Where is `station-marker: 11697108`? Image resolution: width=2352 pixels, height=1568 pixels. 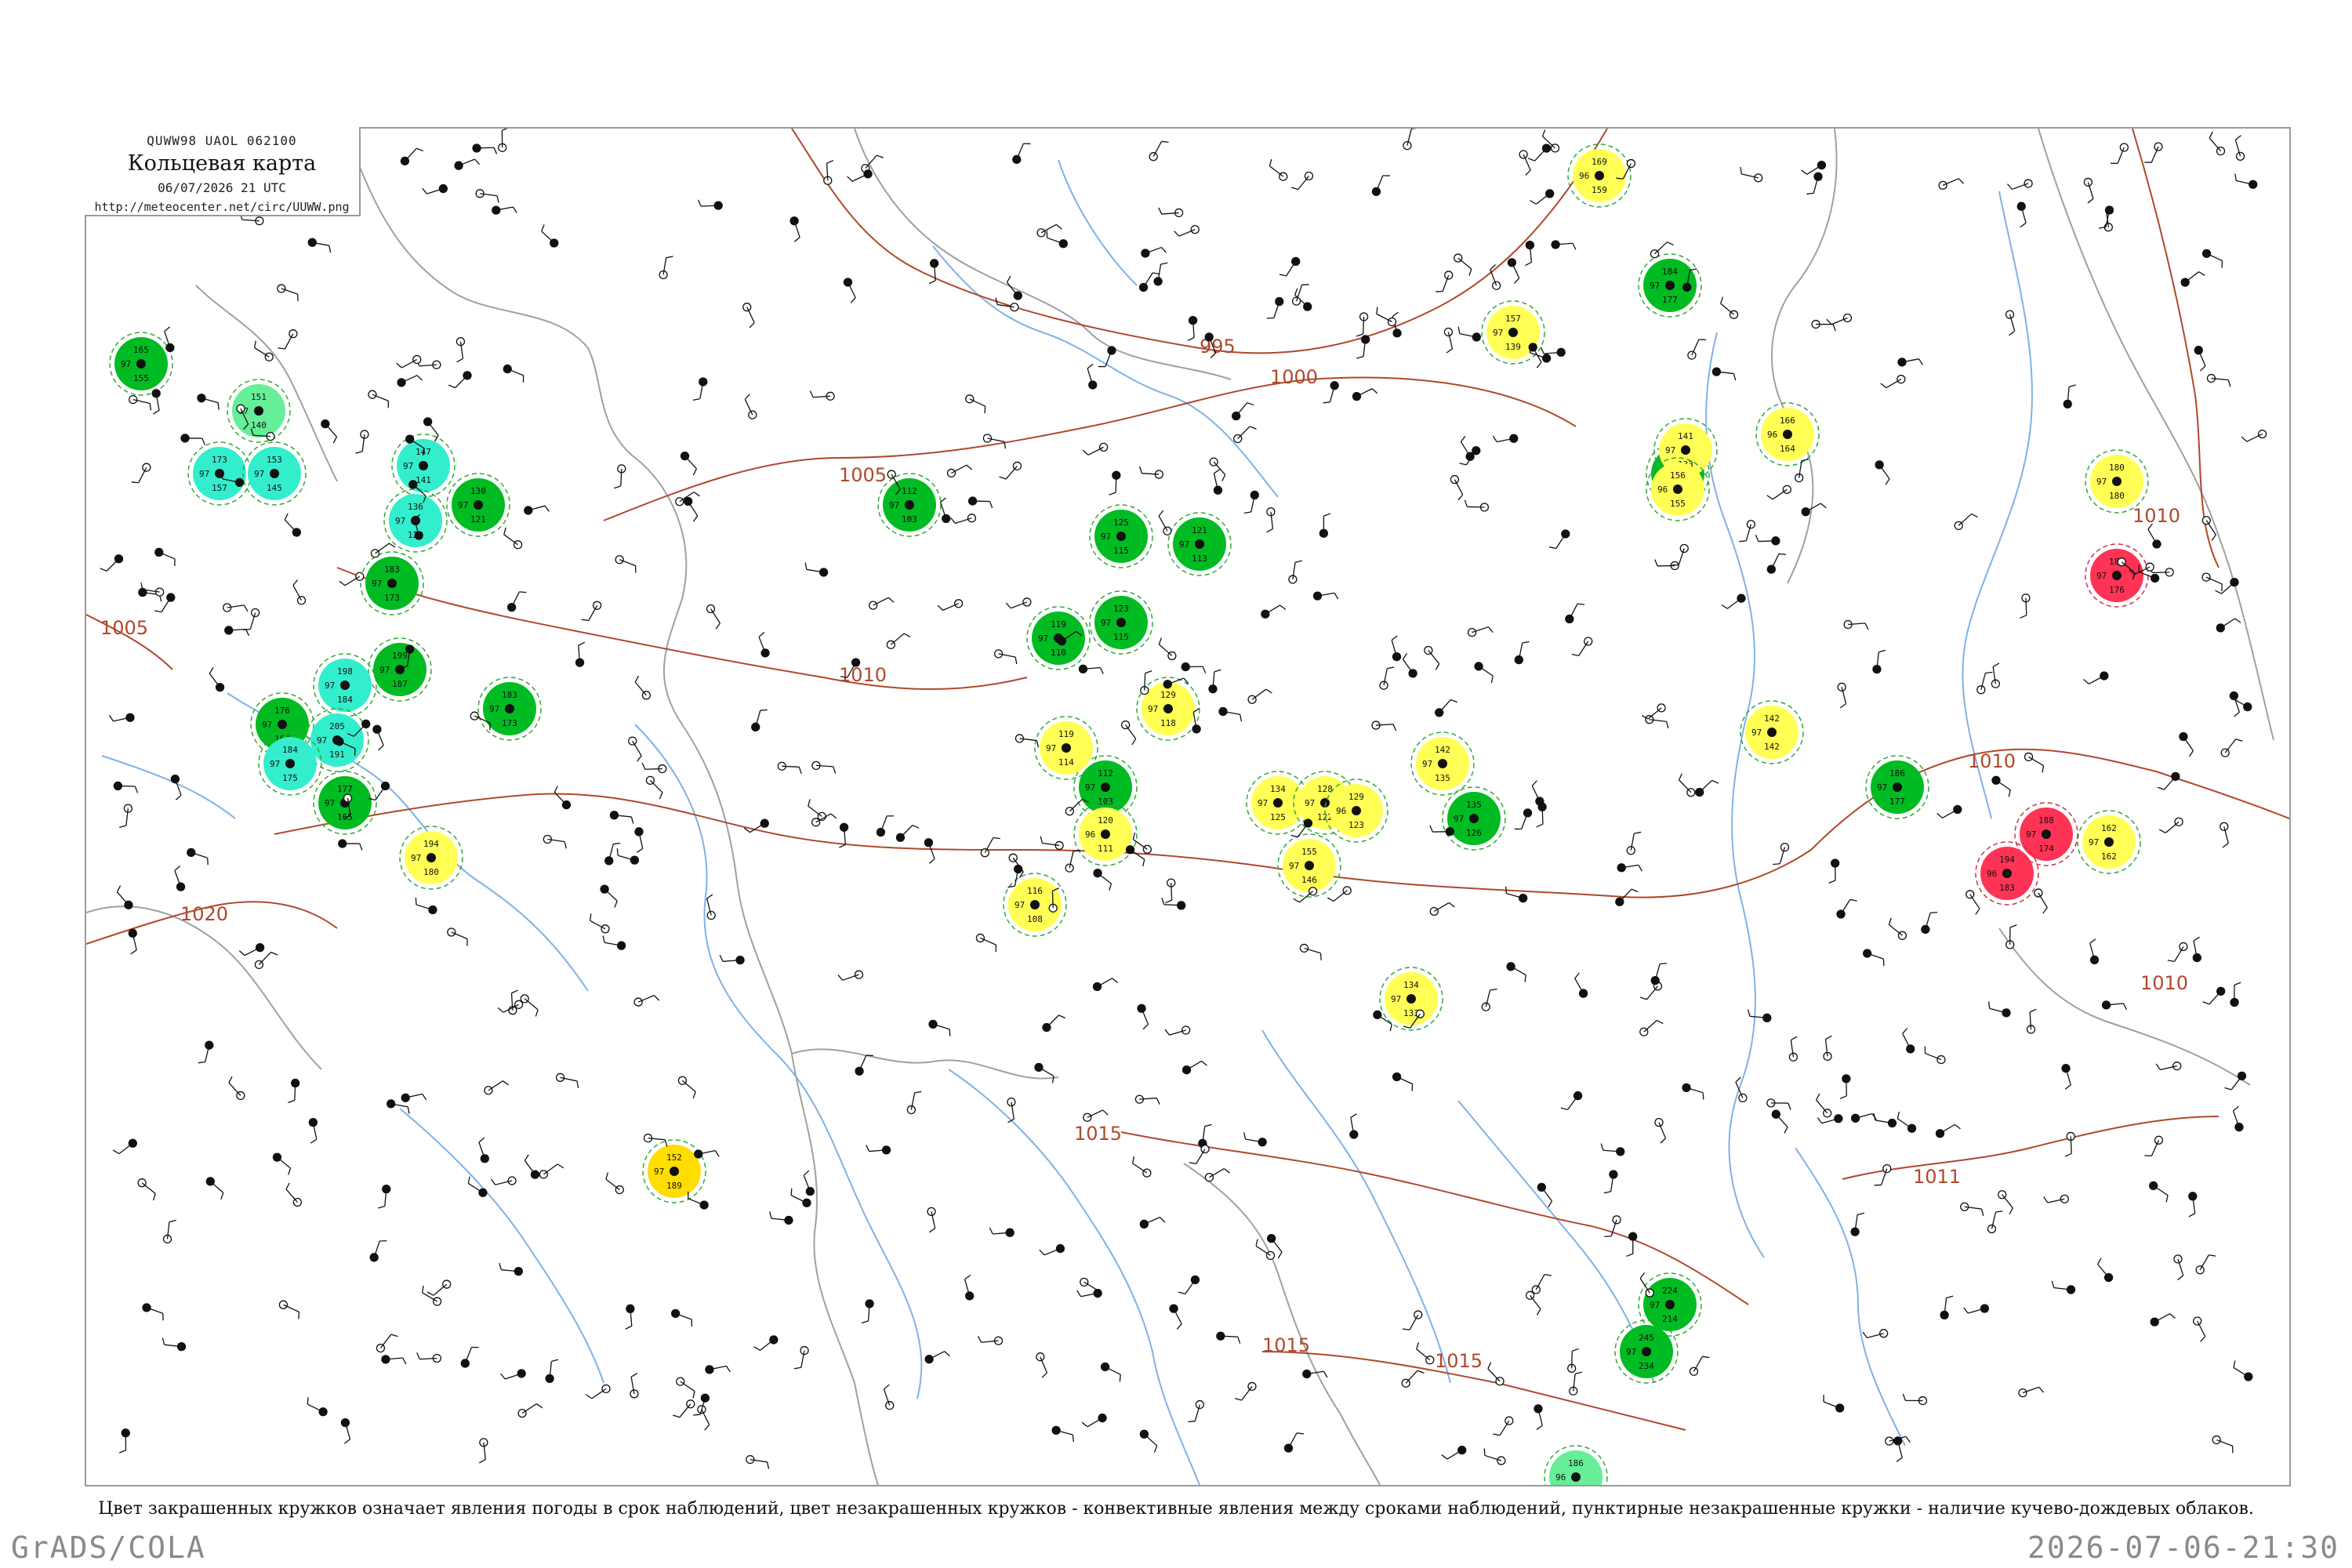 station-marker: 11697108 is located at coordinates (1035, 905).